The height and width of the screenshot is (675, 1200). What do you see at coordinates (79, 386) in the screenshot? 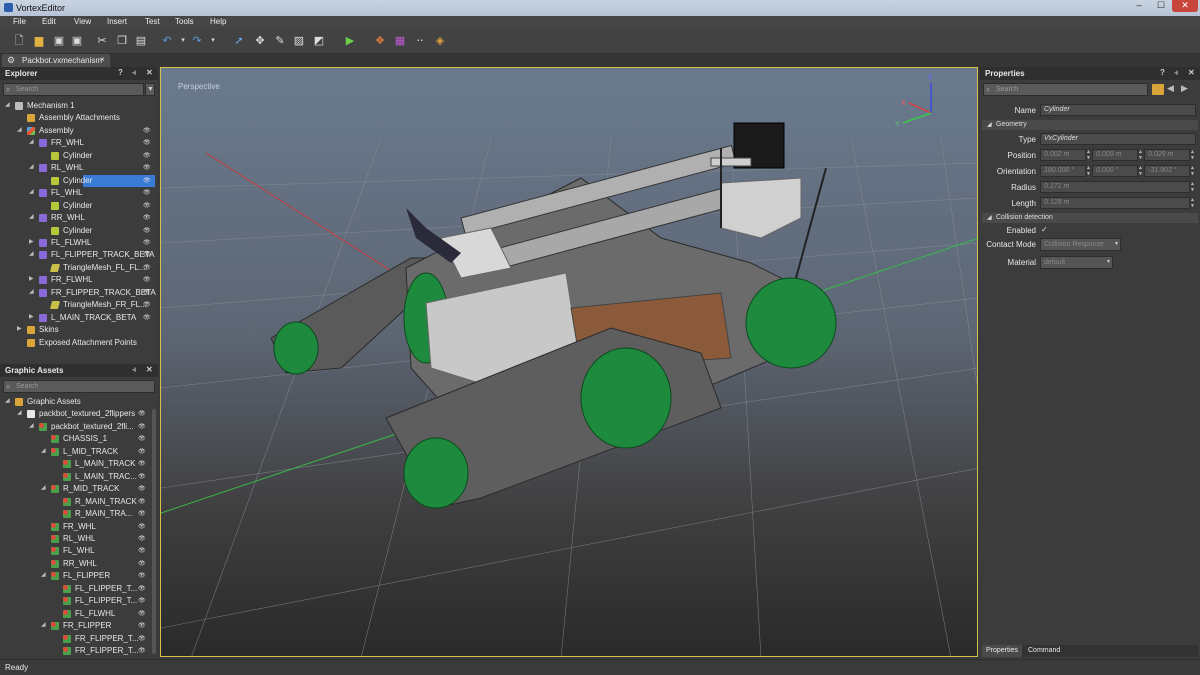
I see `graphic-assets-search-input: ⌕ Search` at bounding box center [79, 386].